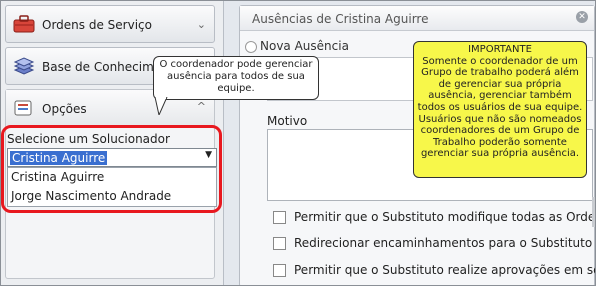  I want to click on motivo-label: Motivo, so click(287, 121).